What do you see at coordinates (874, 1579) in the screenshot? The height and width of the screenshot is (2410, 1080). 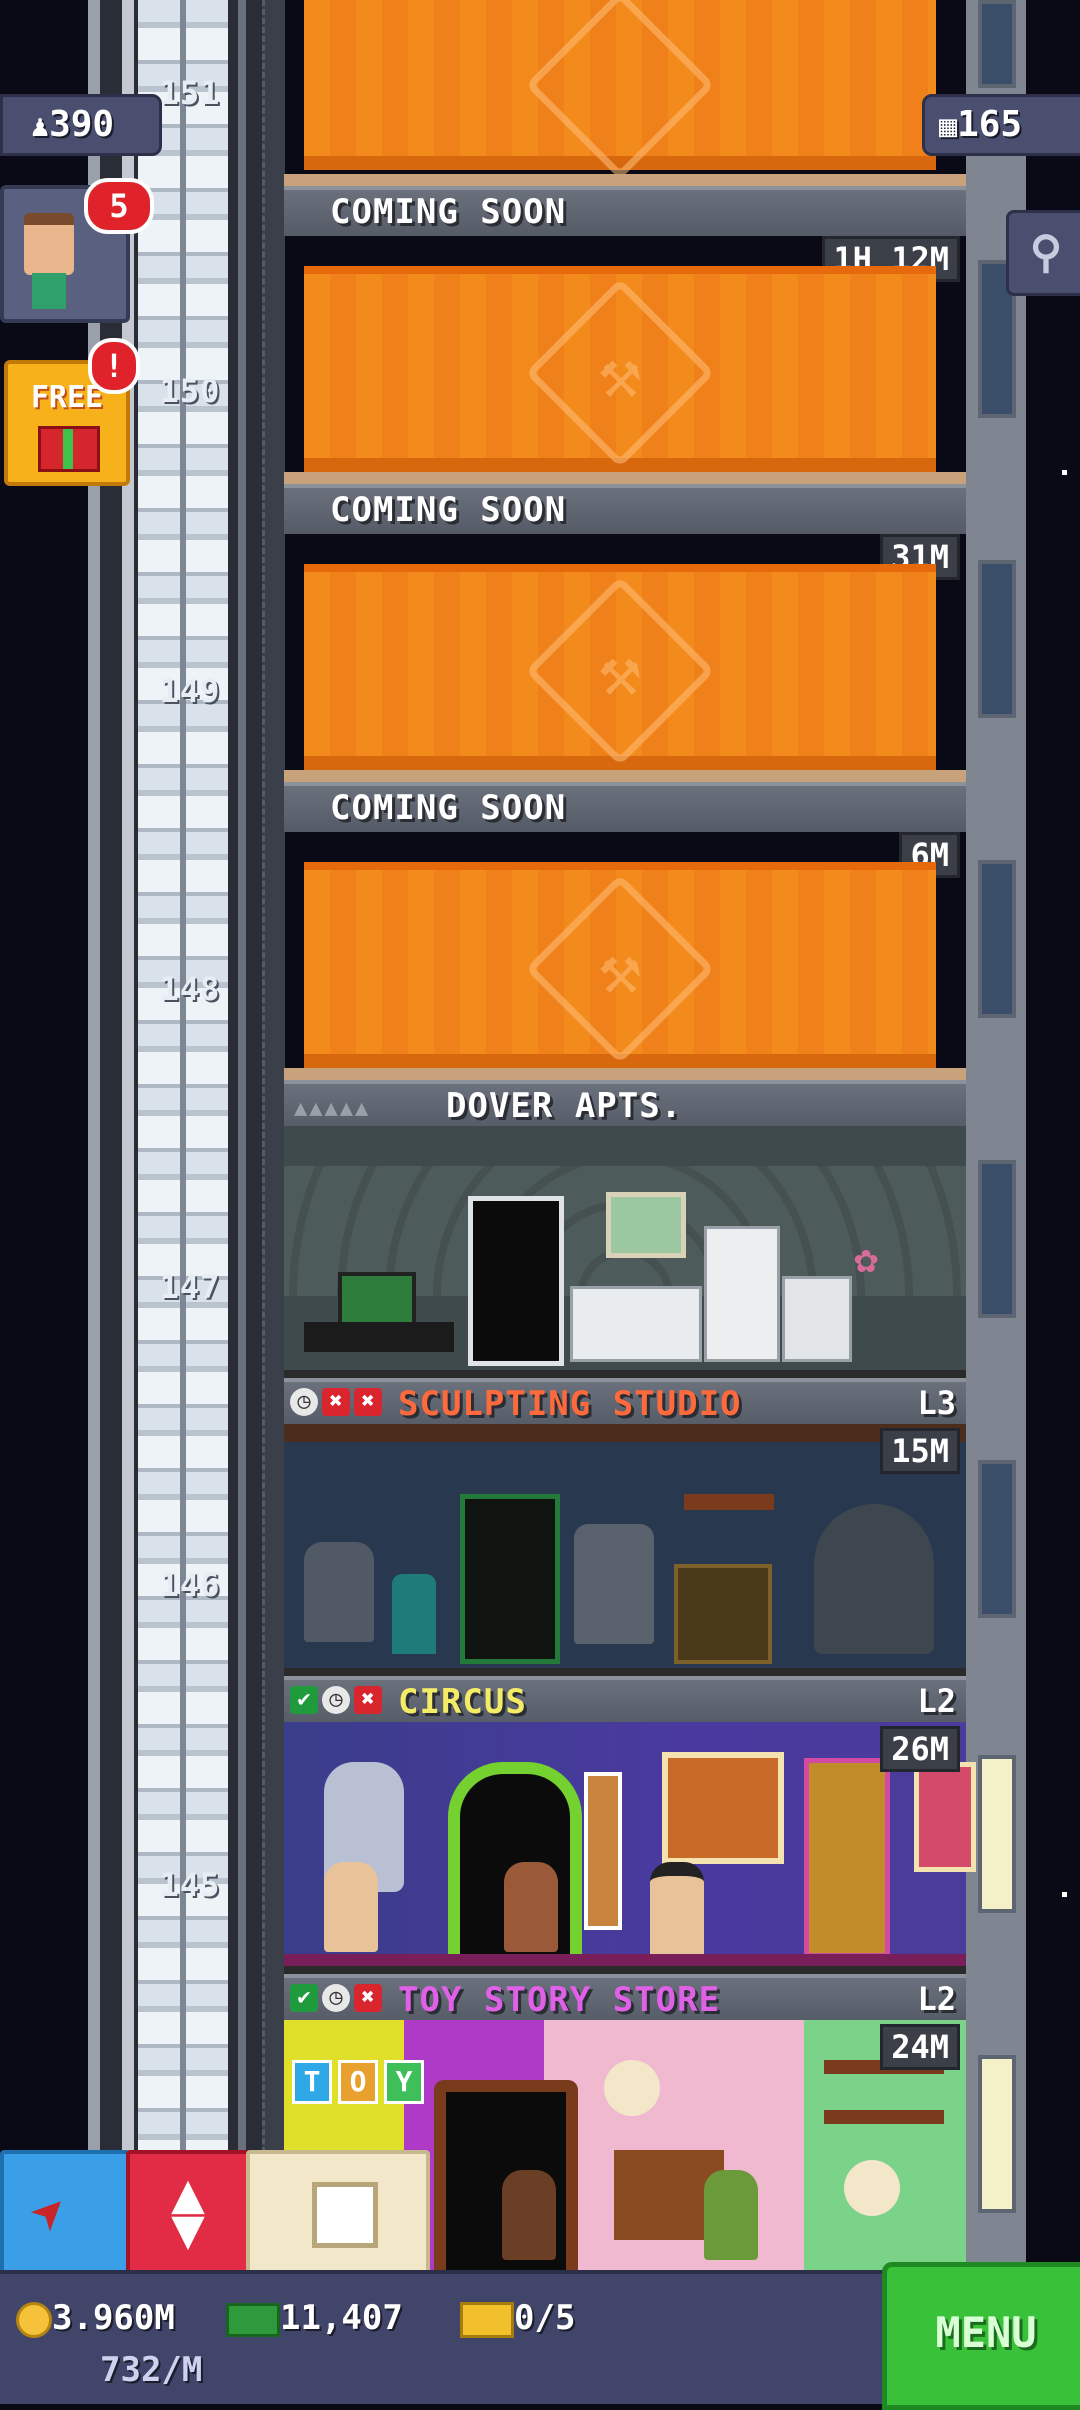 I see `large-sculpture` at bounding box center [874, 1579].